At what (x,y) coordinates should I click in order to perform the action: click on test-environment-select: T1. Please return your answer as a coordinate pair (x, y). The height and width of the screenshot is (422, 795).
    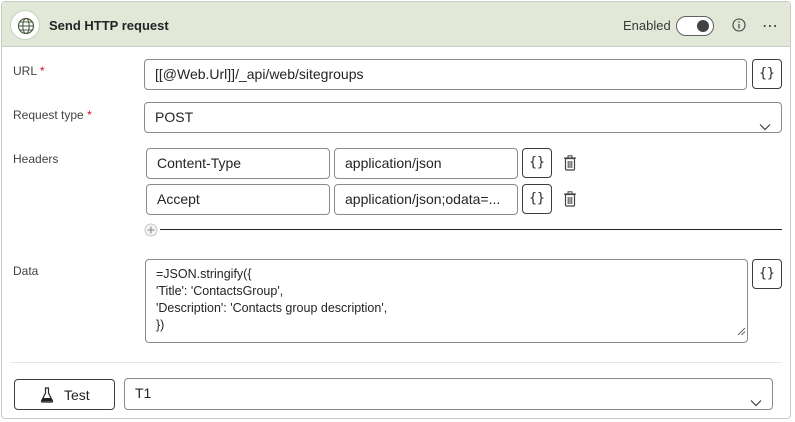
    Looking at the image, I should click on (448, 394).